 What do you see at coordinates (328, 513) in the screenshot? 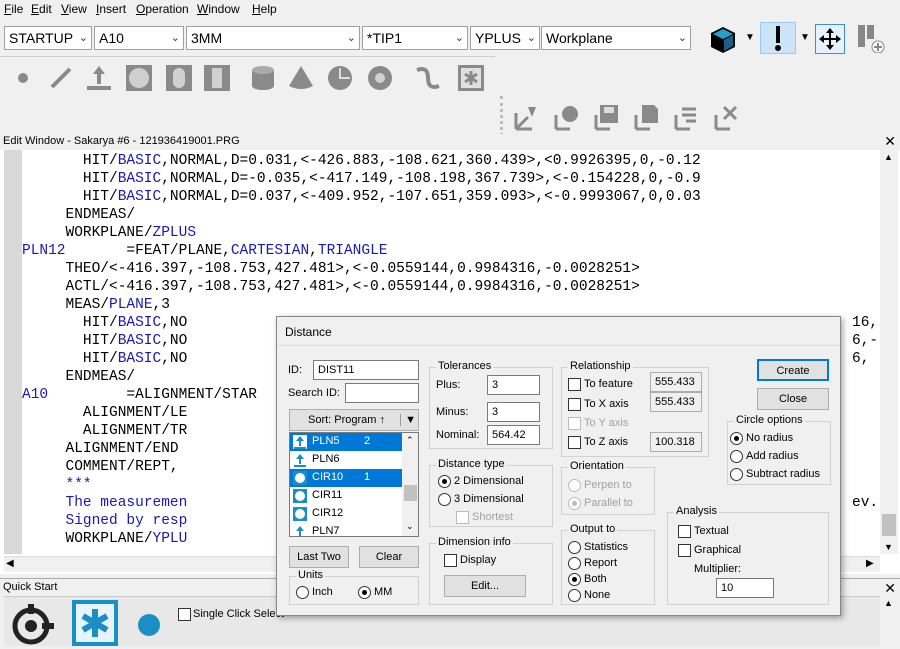
I see `feature-name: CIR12` at bounding box center [328, 513].